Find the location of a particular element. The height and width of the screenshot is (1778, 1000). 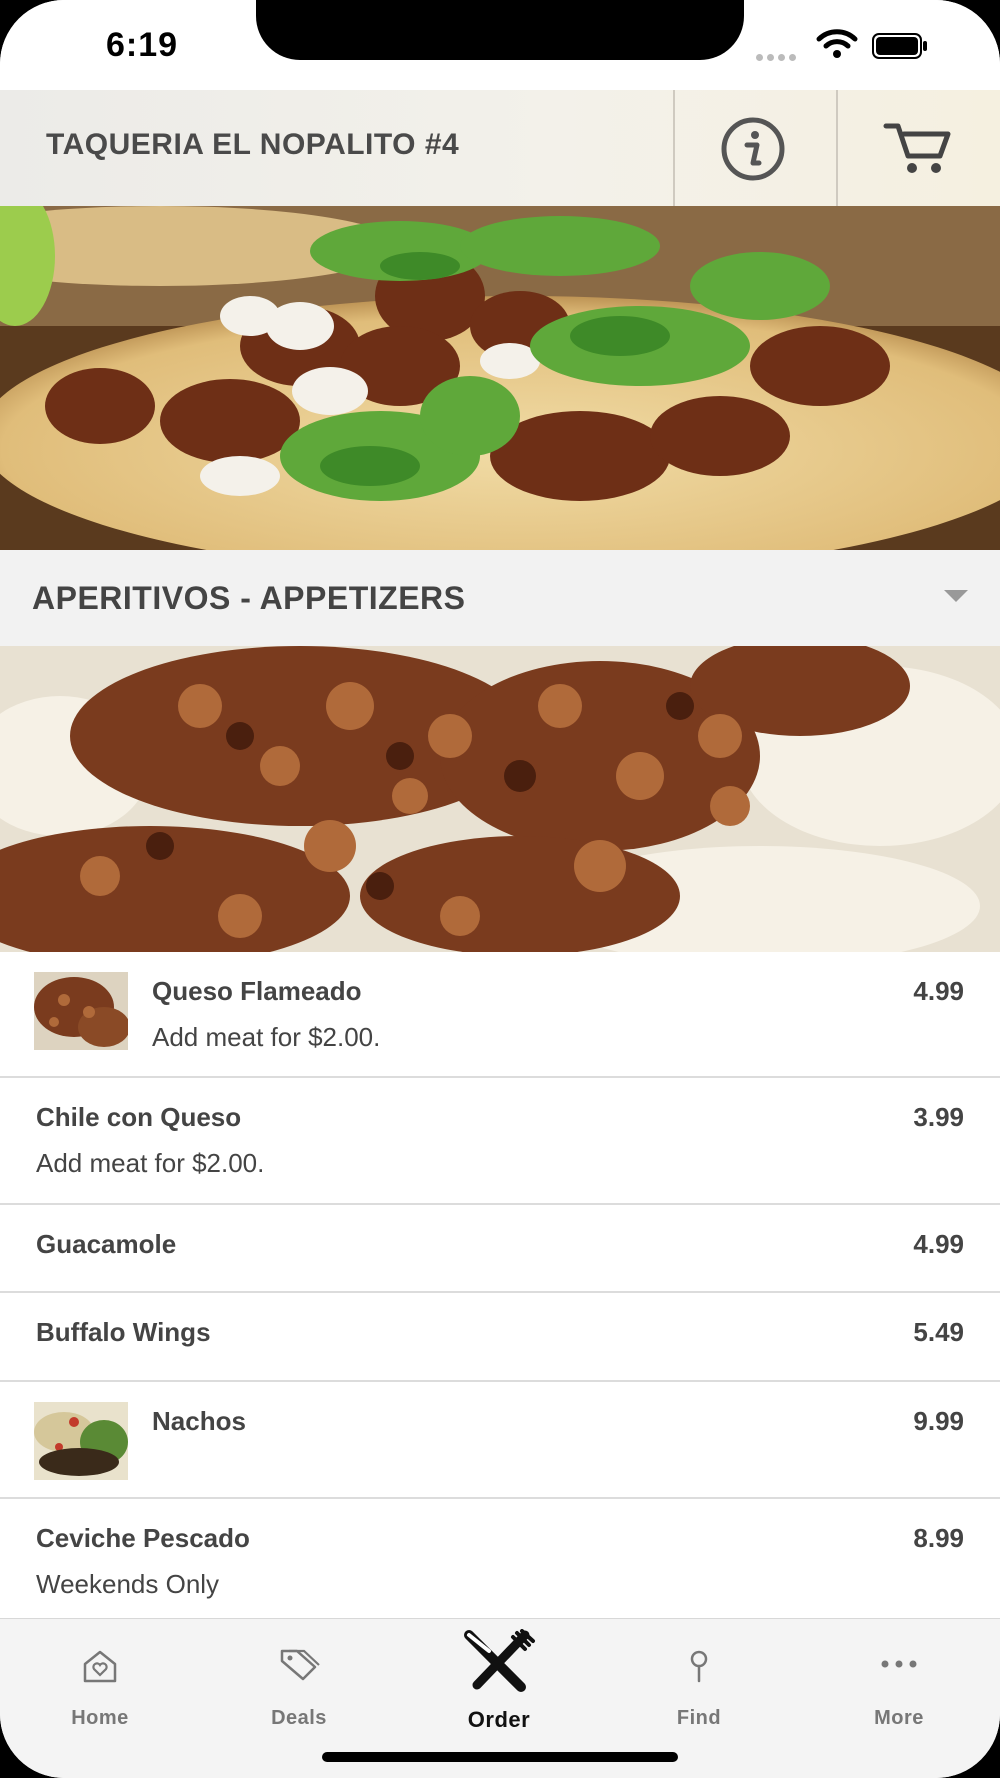

home-icon is located at coordinates (100, 1666).